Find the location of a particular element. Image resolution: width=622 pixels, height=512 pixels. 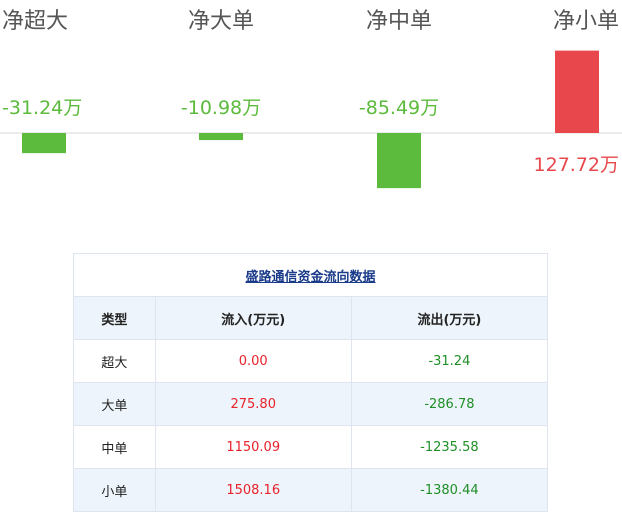

table-header-row: 类型 流入(万元) 流出(万元) is located at coordinates (311, 318).